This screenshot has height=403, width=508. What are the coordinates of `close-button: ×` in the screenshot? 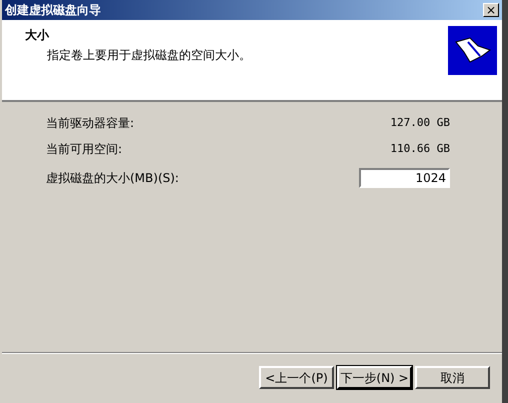 It's located at (491, 10).